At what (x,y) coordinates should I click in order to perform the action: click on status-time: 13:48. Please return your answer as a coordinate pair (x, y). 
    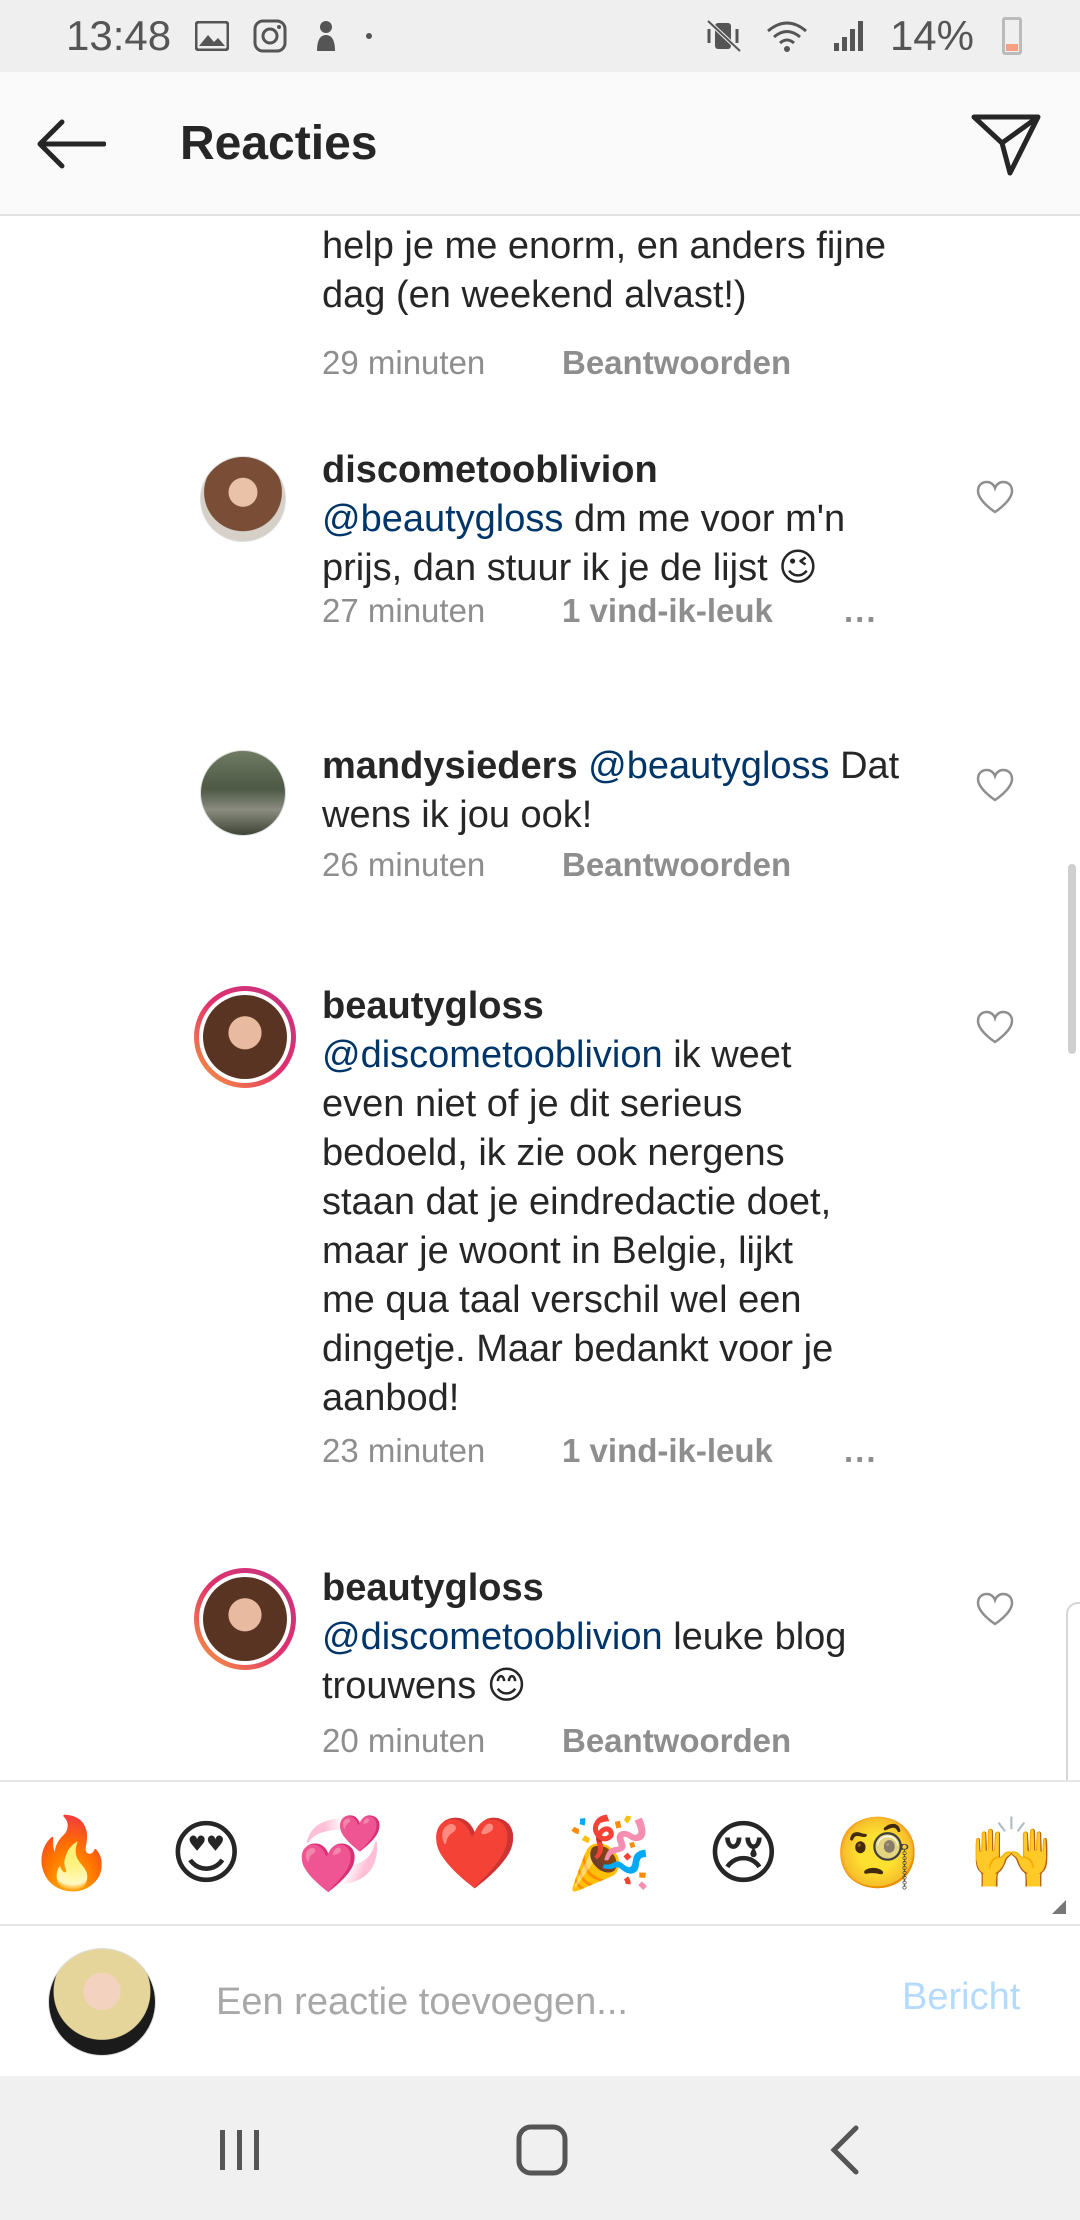
    Looking at the image, I should click on (119, 35).